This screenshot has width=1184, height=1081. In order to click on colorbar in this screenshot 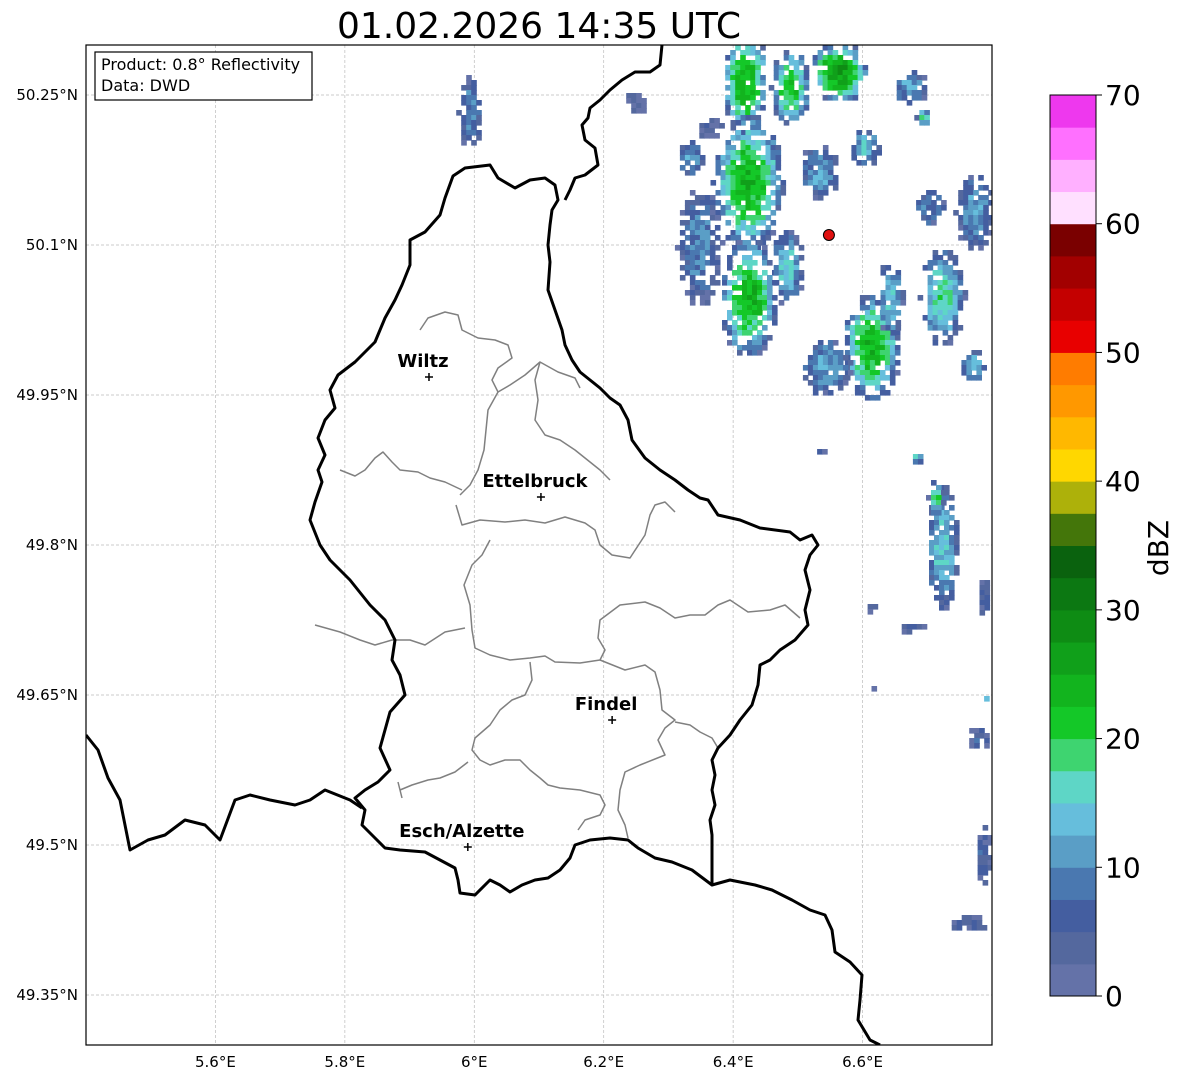, I will do `click(1073, 546)`.